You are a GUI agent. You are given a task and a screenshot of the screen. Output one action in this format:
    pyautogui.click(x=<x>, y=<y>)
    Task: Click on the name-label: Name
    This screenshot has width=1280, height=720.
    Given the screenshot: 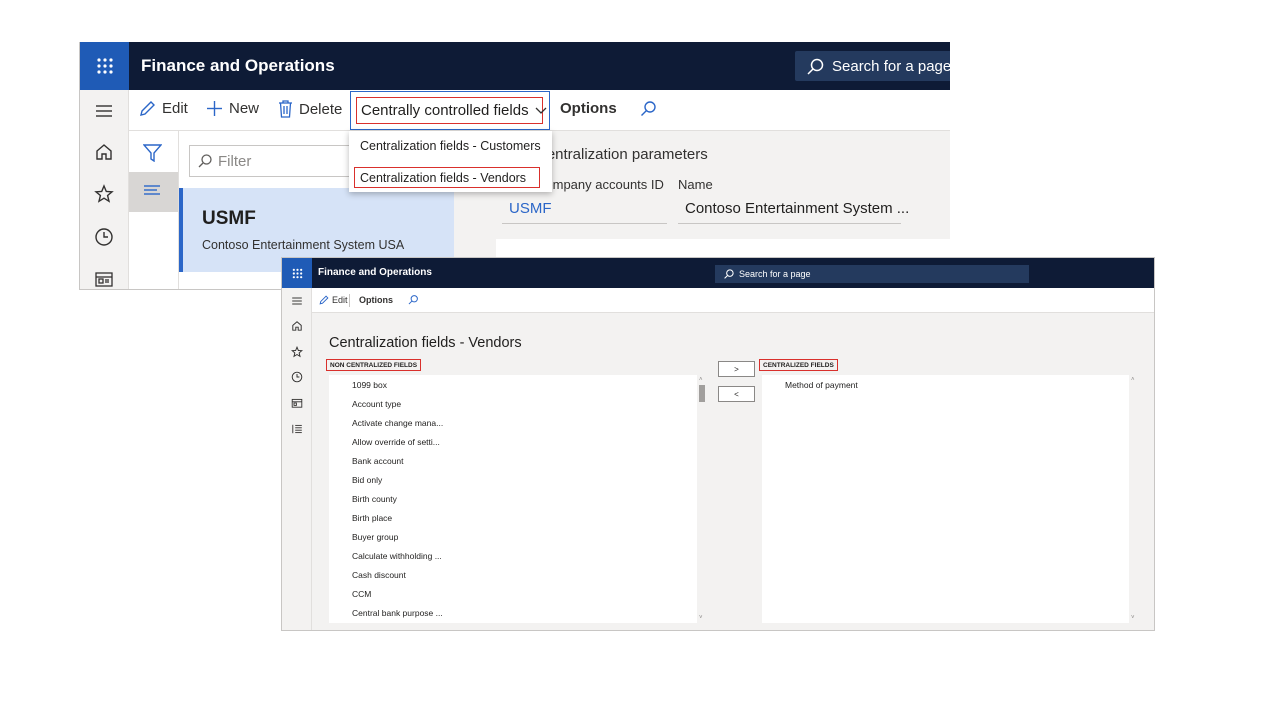 What is the action you would take?
    pyautogui.click(x=695, y=184)
    